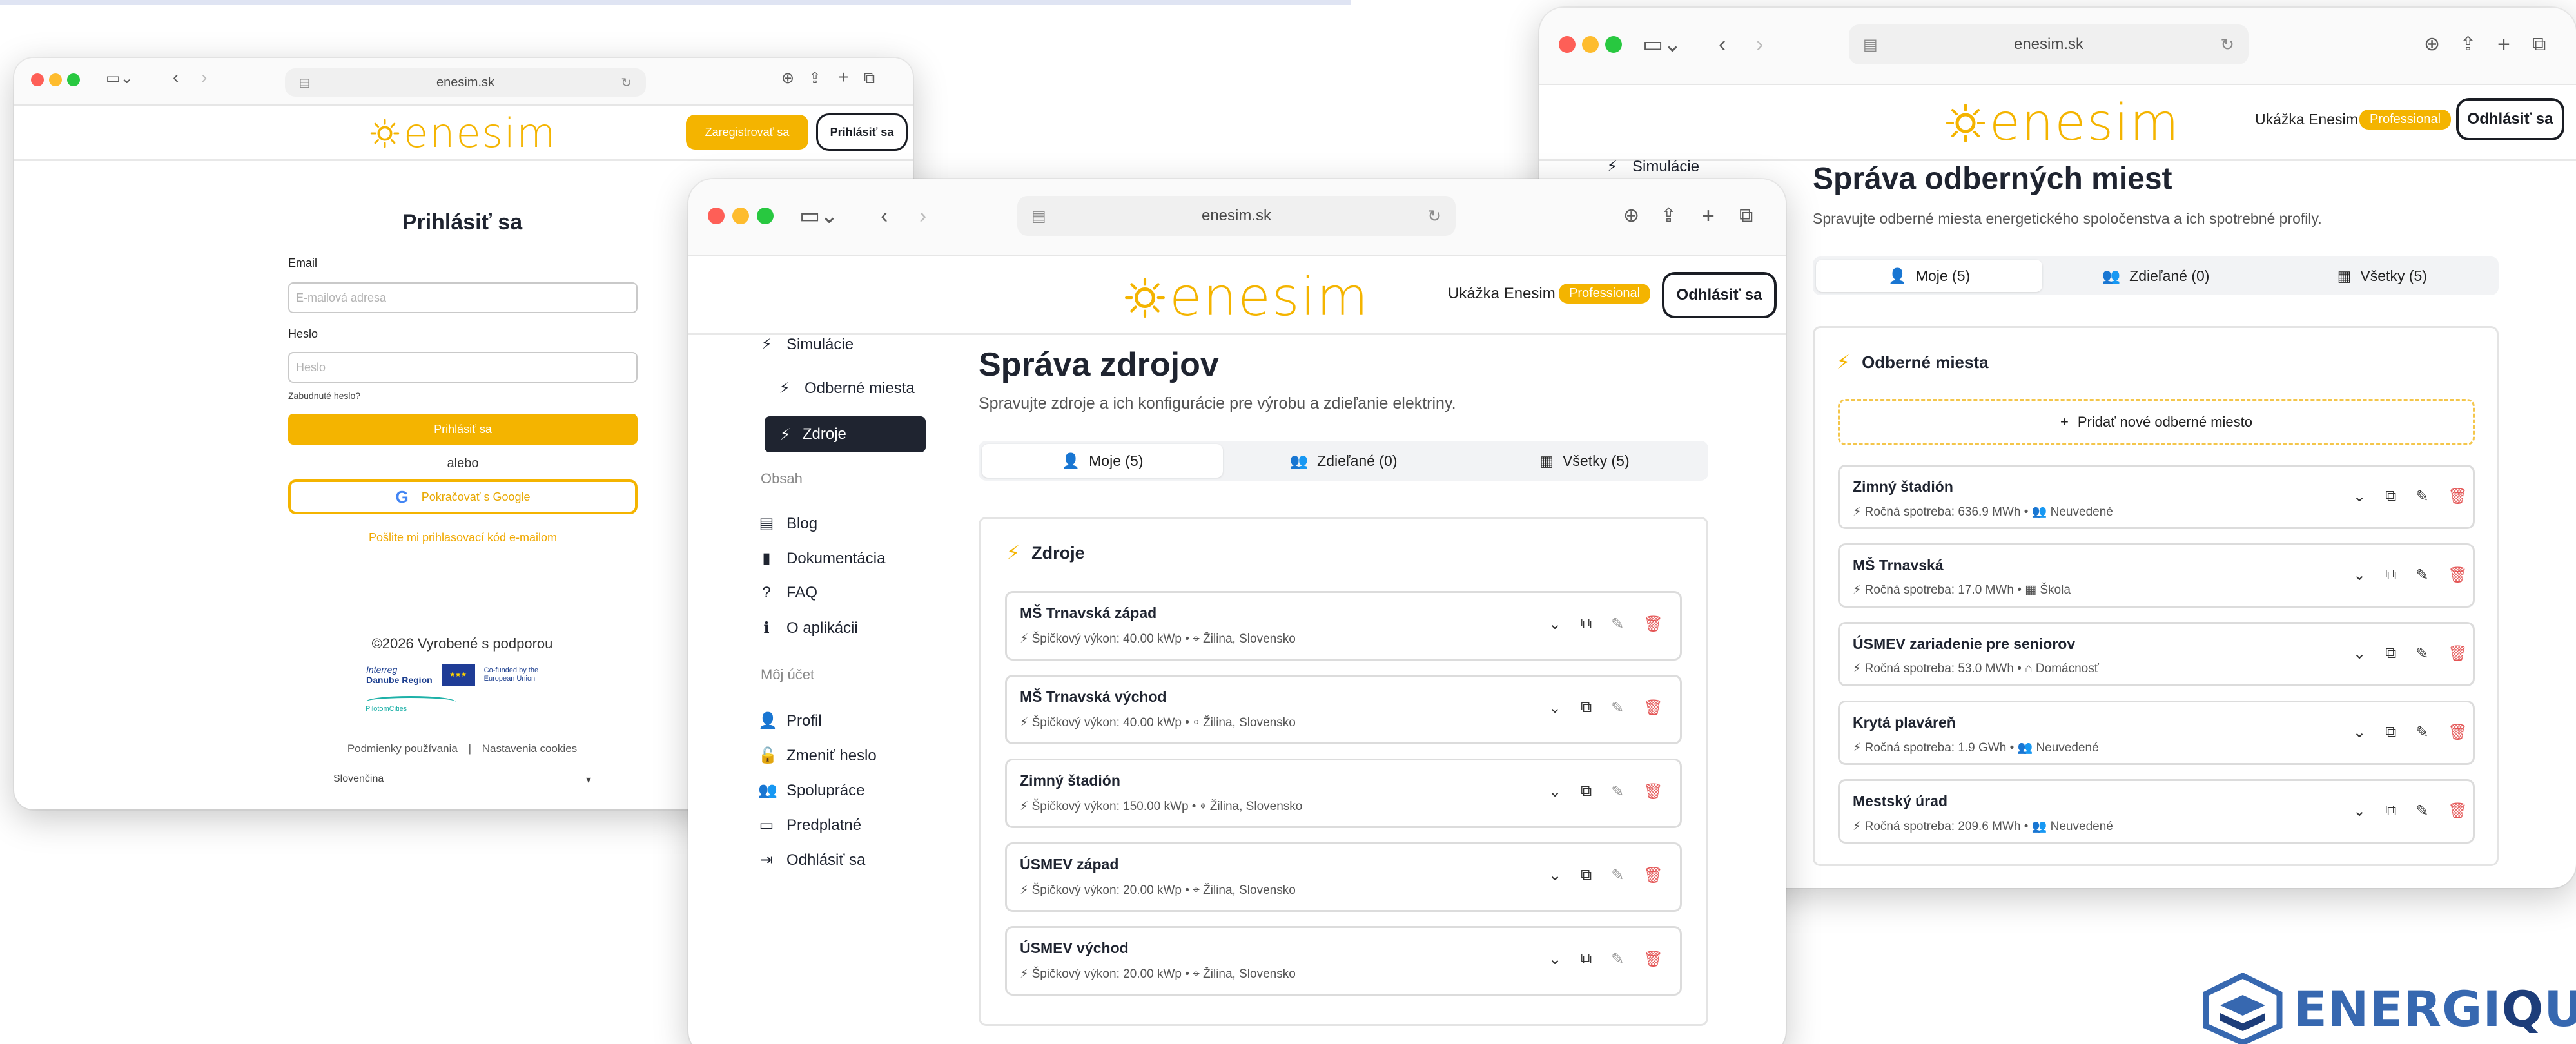  I want to click on sidebar-item-sources: ⚡ Zdroje, so click(846, 434).